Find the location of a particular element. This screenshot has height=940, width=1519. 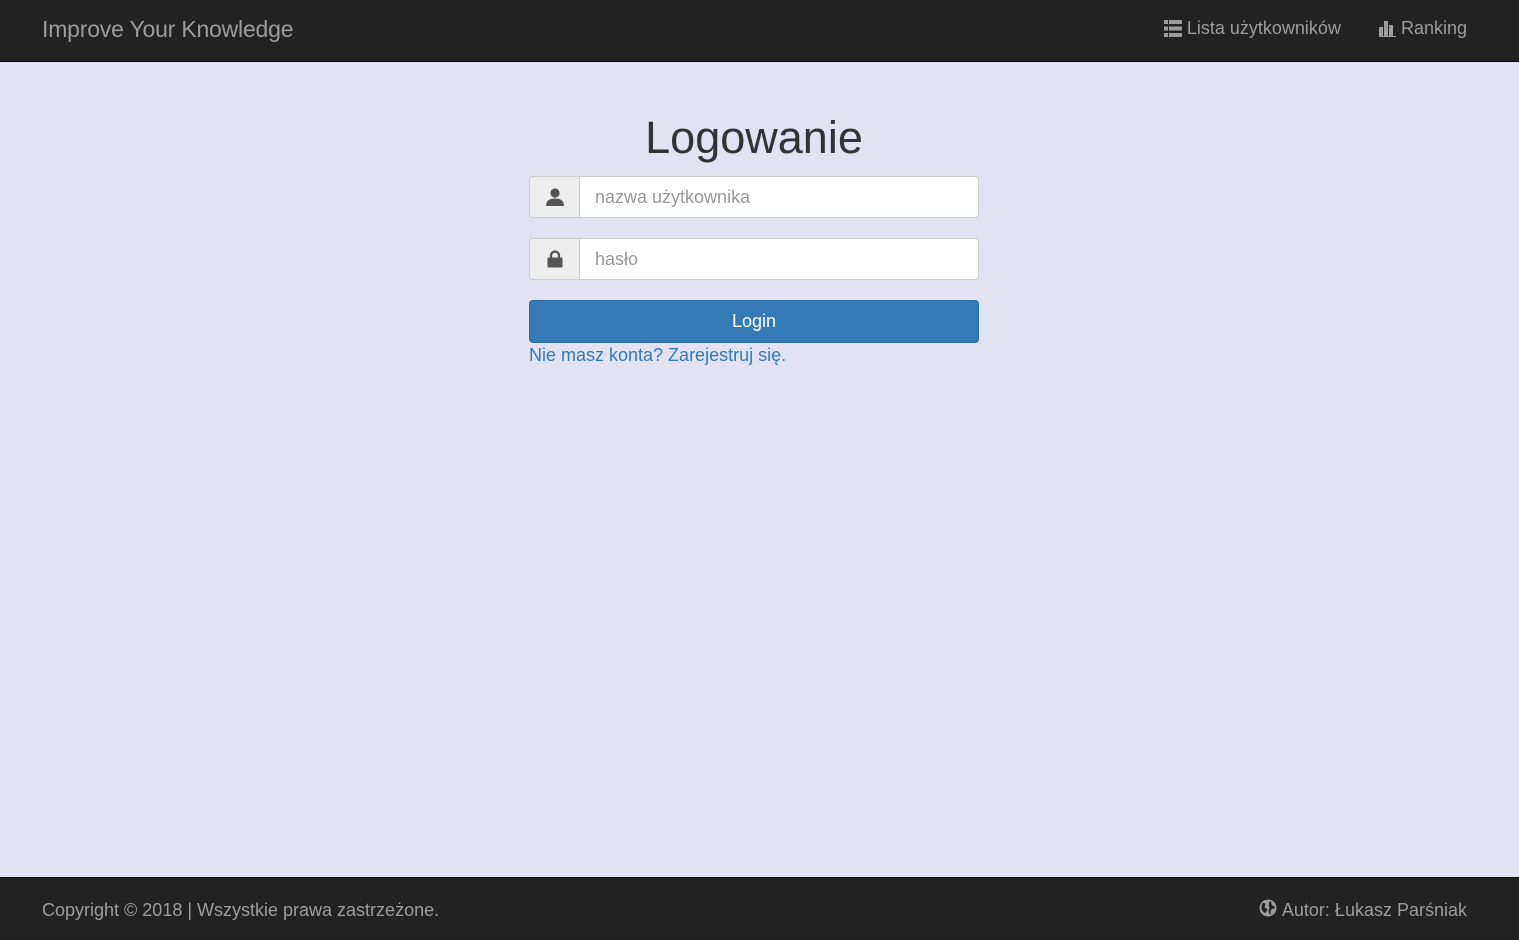

nav-link-ranking-label: Ranking is located at coordinates (1433, 28).